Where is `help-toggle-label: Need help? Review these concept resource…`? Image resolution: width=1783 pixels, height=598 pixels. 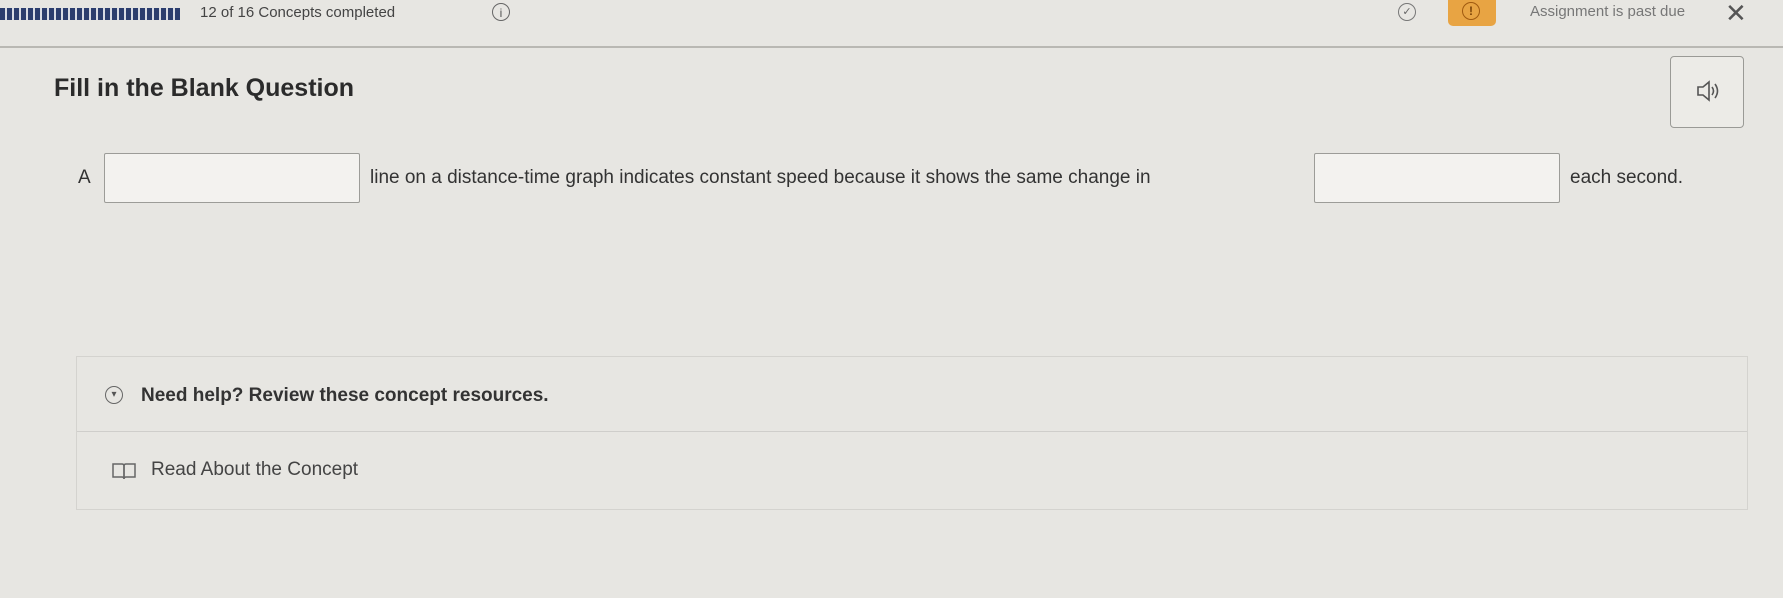
help-toggle-label: Need help? Review these concept resource… is located at coordinates (345, 395).